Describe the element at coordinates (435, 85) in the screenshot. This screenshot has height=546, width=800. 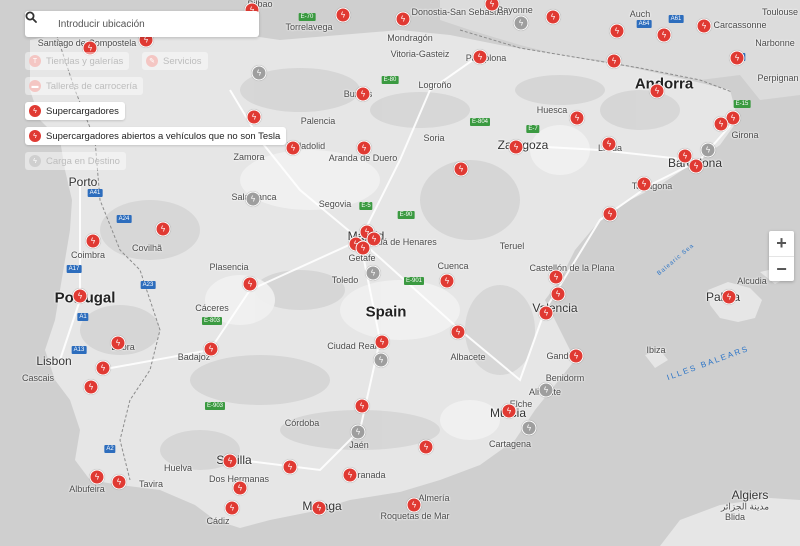
I see `place-label: Logroño` at that location.